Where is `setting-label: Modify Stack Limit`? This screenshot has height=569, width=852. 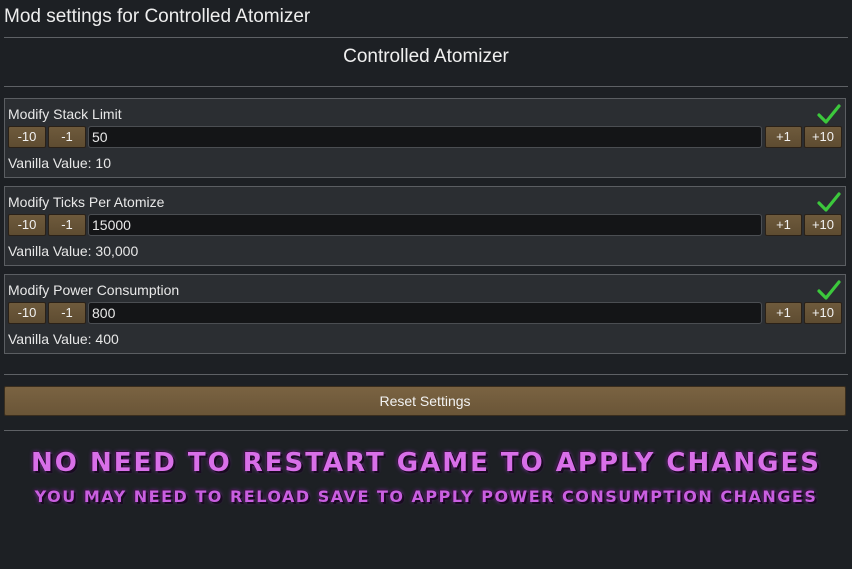
setting-label: Modify Stack Limit is located at coordinates (65, 114).